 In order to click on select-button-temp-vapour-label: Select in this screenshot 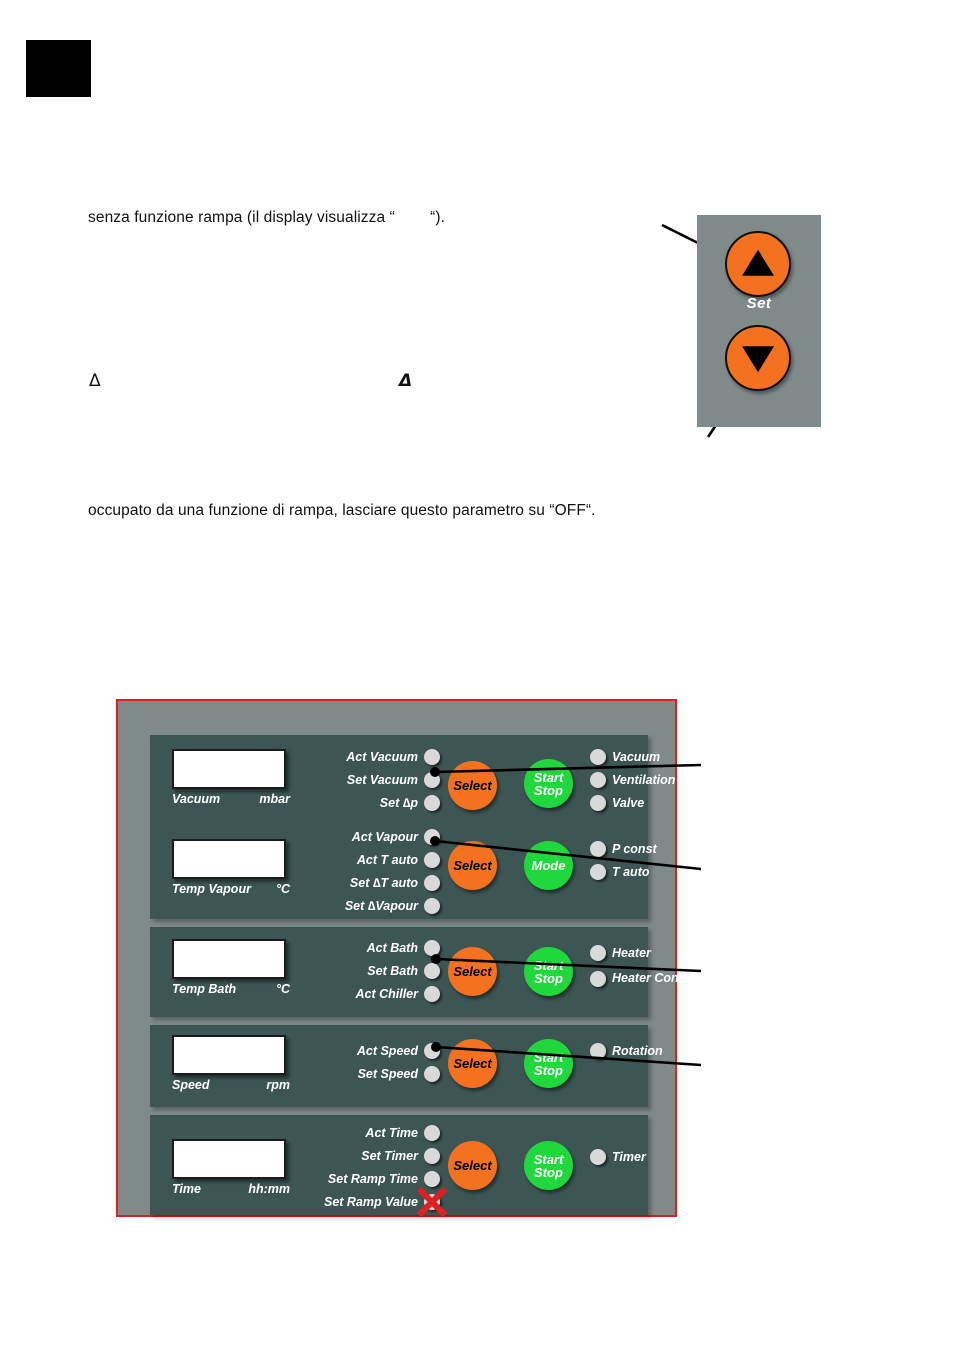, I will do `click(472, 865)`.